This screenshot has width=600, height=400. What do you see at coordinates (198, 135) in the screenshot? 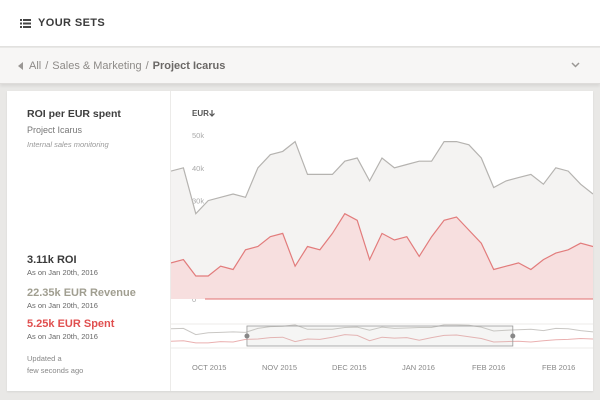
I see `y-tick-label: 50k` at bounding box center [198, 135].